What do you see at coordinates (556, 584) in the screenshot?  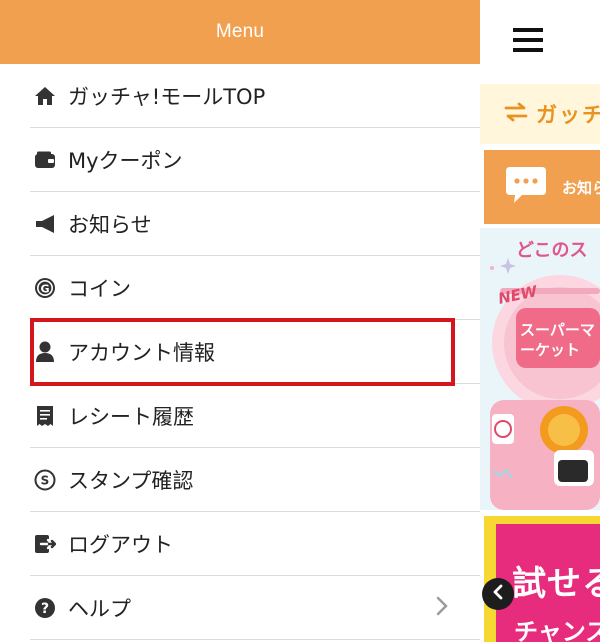 I see `campaign-headline: 試せる` at bounding box center [556, 584].